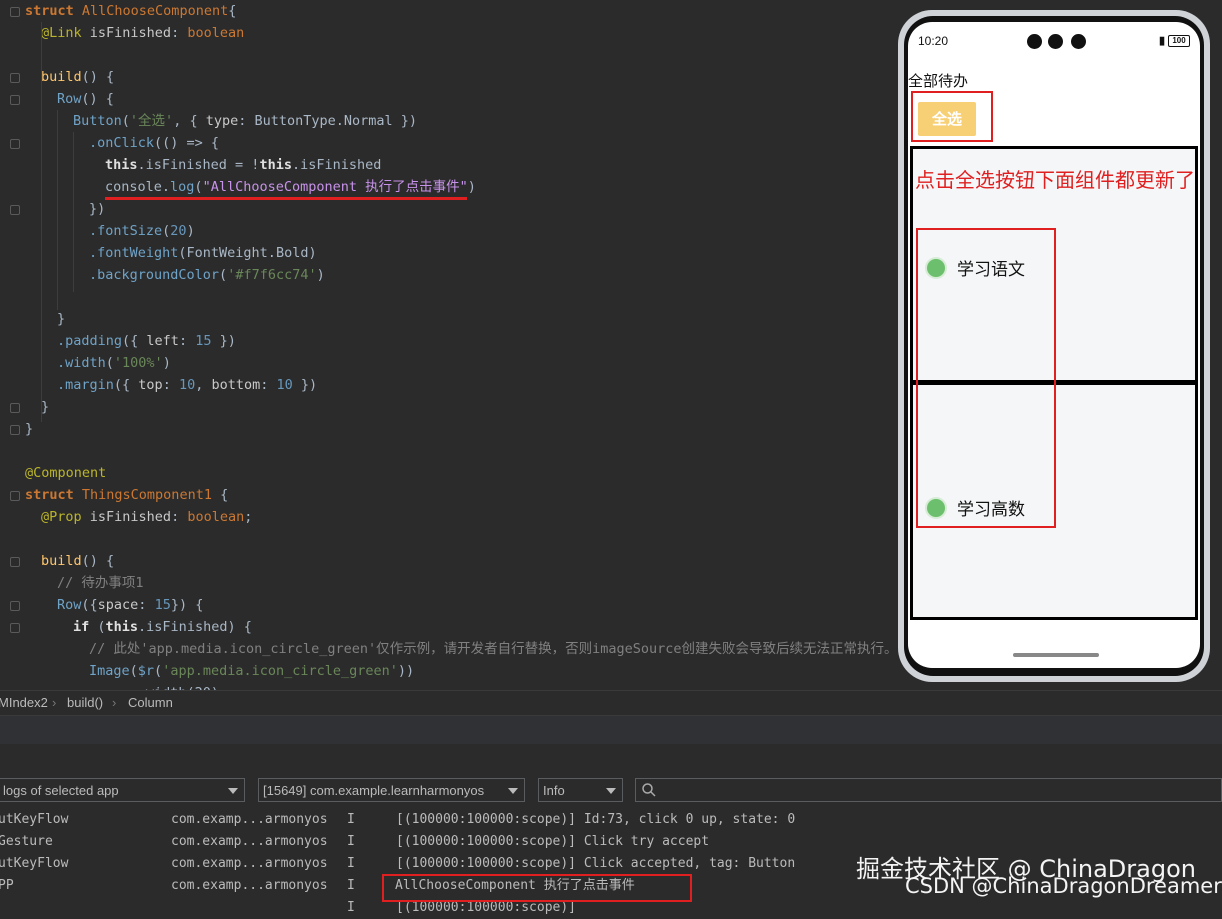 The image size is (1222, 919). Describe the element at coordinates (251, 671) in the screenshot. I see `code-line: Image($r('app.media.icon_circle_green'))` at that location.